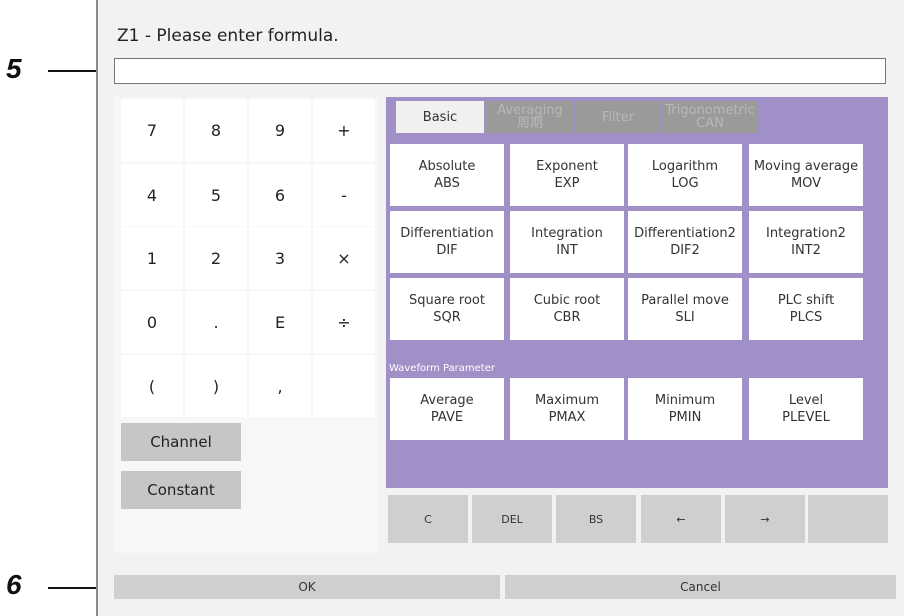 The width and height of the screenshot is (904, 616). I want to click on key-5: 5, so click(216, 195).